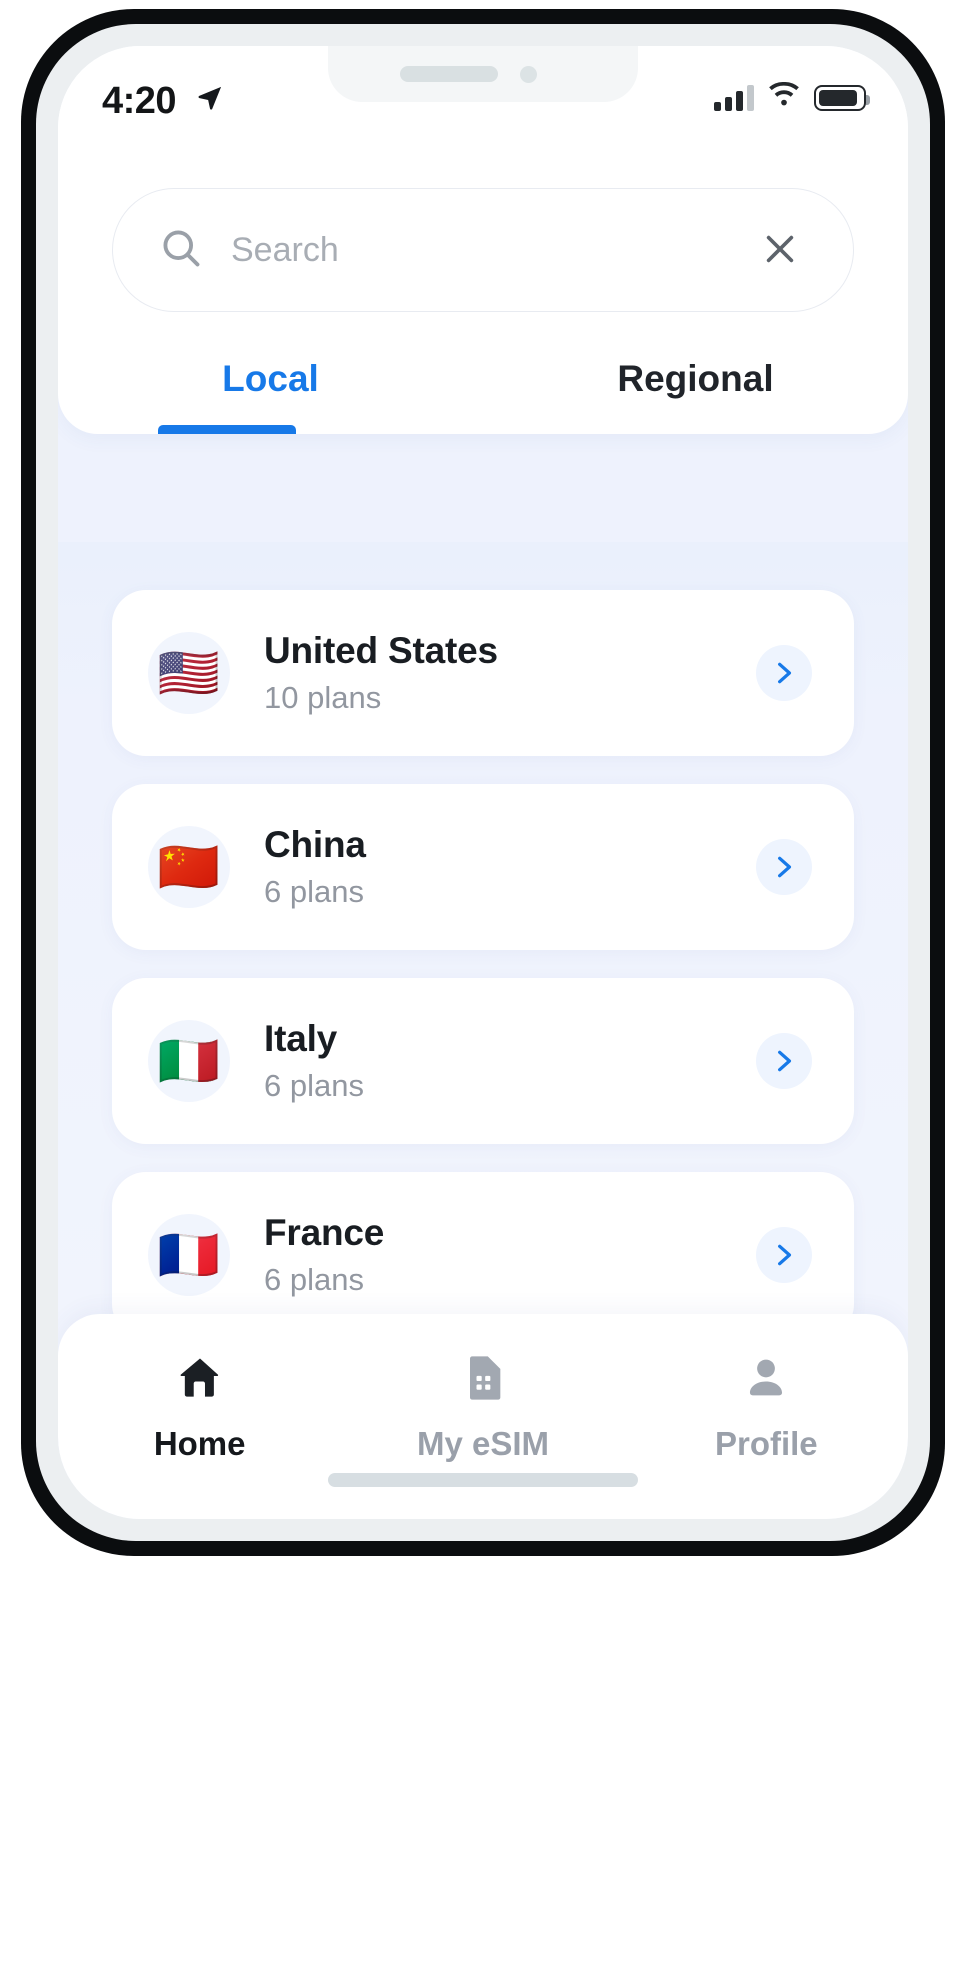 The width and height of the screenshot is (966, 1970). Describe the element at coordinates (784, 97) in the screenshot. I see `wifi-icon` at that location.